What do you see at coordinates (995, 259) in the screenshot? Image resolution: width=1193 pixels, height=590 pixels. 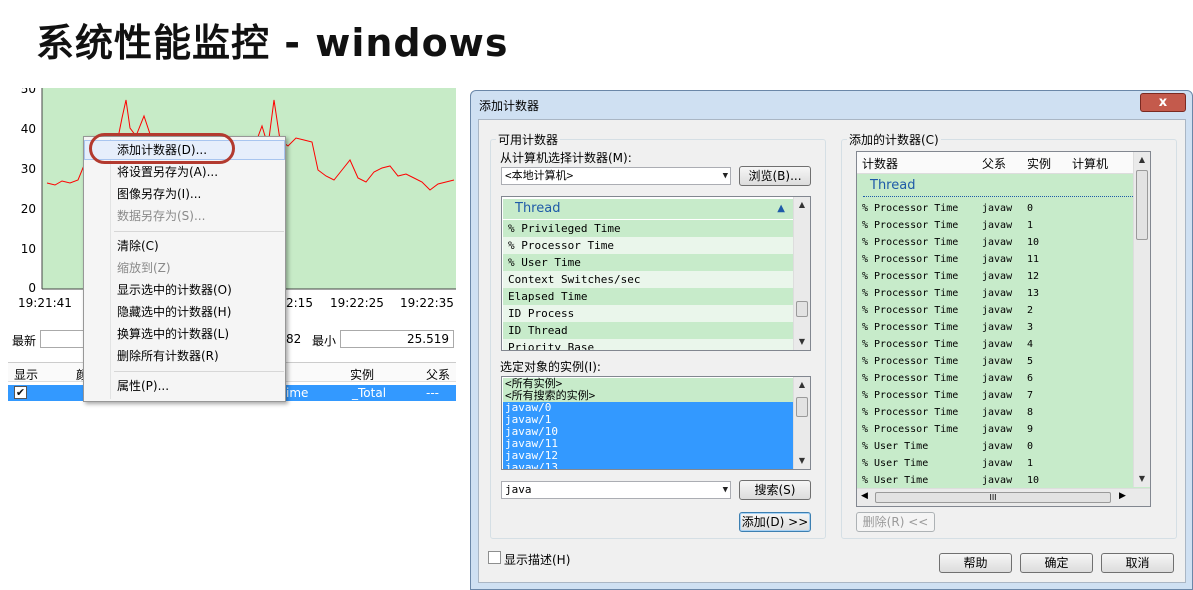 I see `added-counter-row: % Processor Time javaw 11` at bounding box center [995, 259].